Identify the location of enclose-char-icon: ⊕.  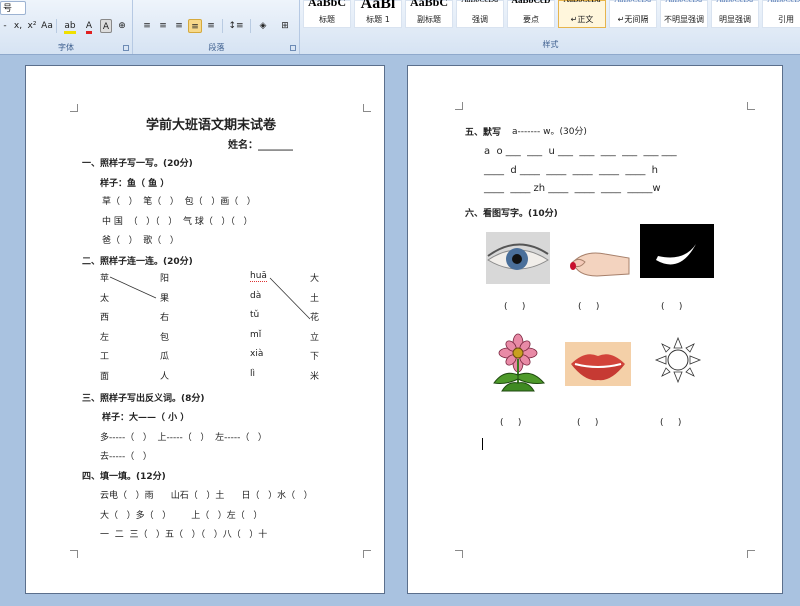
(122, 26).